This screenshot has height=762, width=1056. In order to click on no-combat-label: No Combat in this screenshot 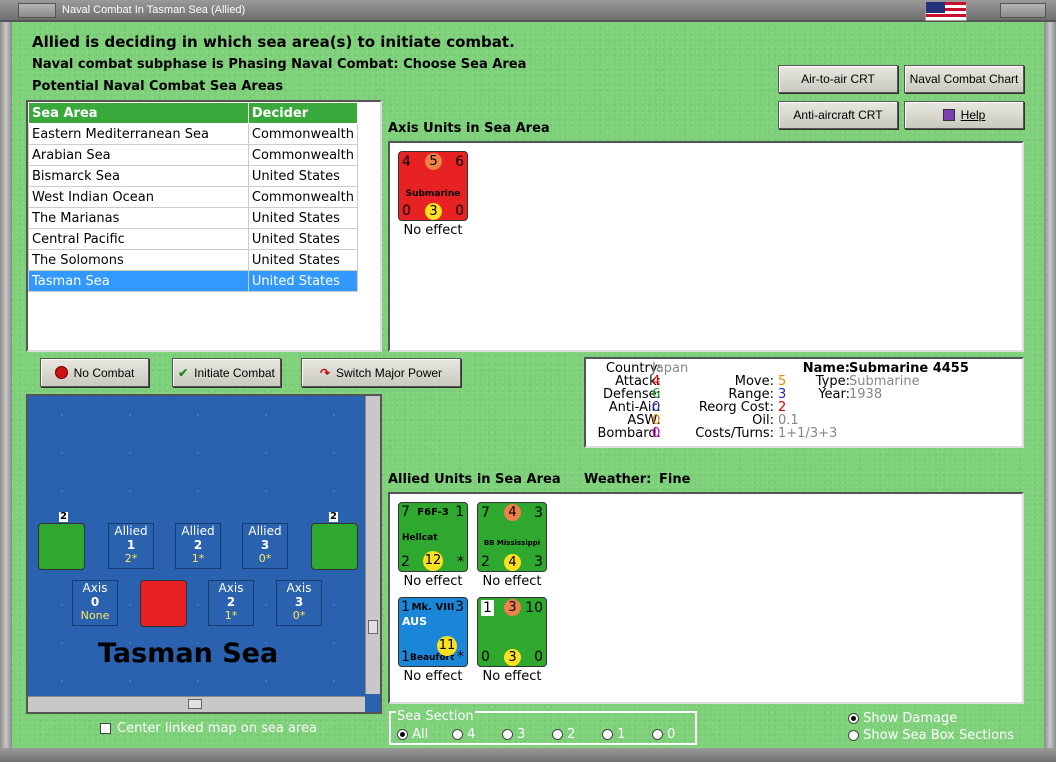, I will do `click(104, 372)`.